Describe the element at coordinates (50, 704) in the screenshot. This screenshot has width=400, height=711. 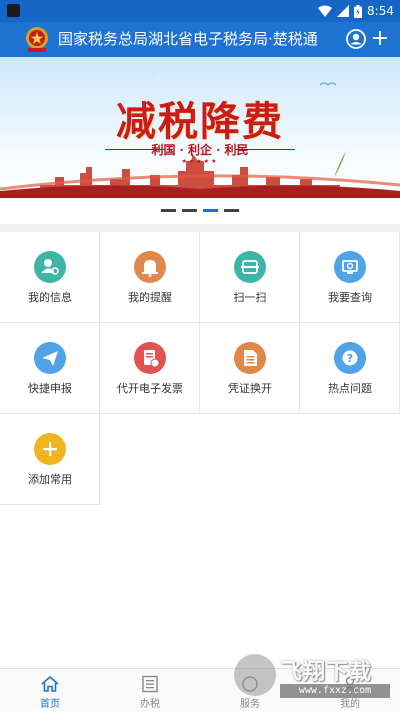
I see `nav-tab-label: 首页` at that location.